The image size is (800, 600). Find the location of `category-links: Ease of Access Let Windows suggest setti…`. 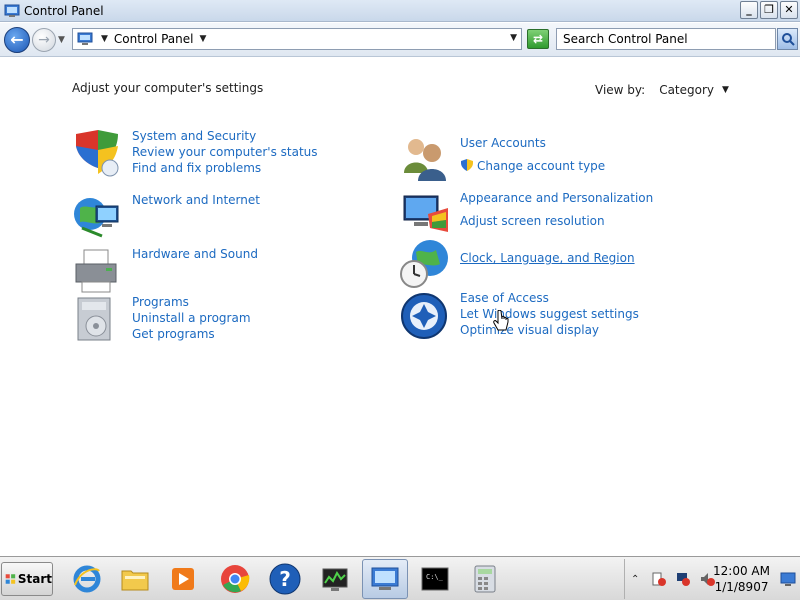

category-links: Ease of Access Let Windows suggest setti… is located at coordinates (545, 316).